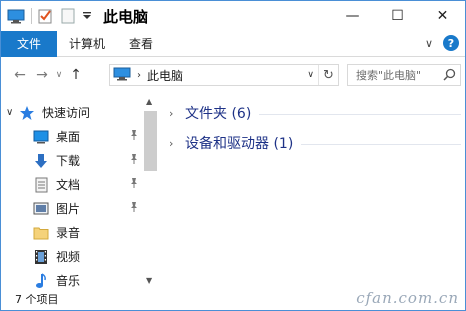 The width and height of the screenshot is (466, 311). Describe the element at coordinates (41, 137) in the screenshot. I see `desktop-icon` at that location.